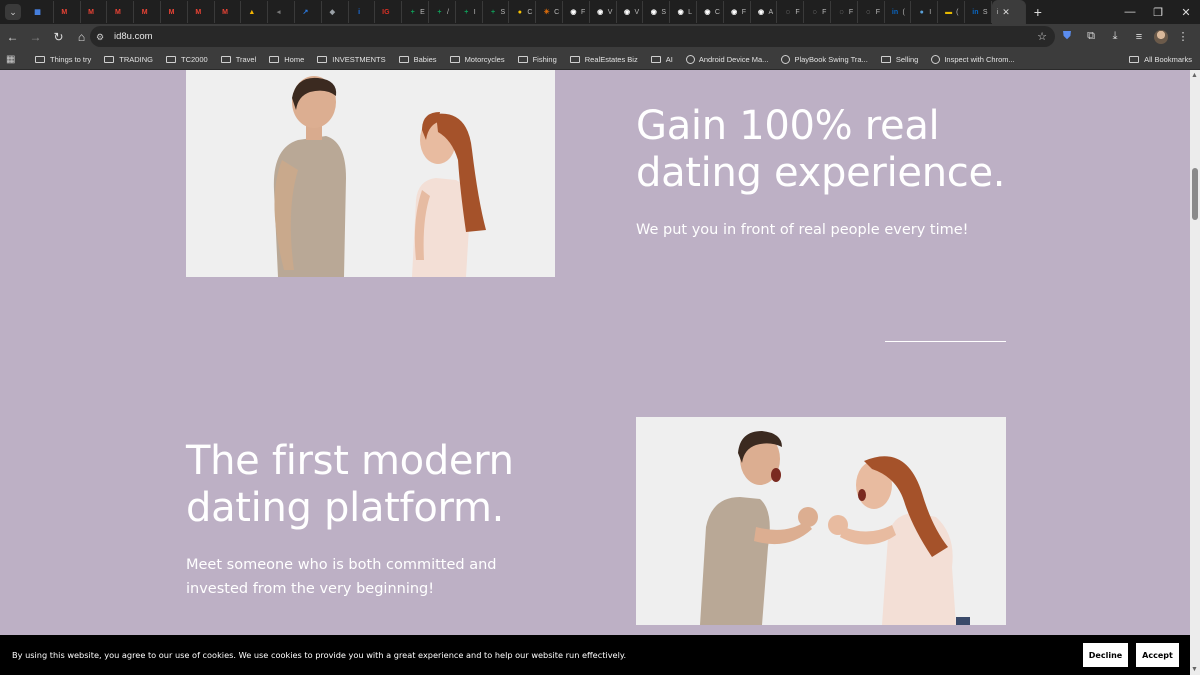 This screenshot has width=1200, height=675. Describe the element at coordinates (1183, 36) in the screenshot. I see `menu-icon: ⋮` at that location.